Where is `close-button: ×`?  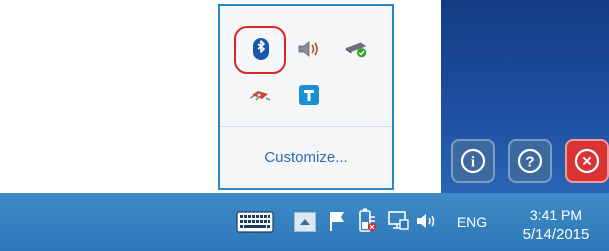 close-button: × is located at coordinates (587, 161).